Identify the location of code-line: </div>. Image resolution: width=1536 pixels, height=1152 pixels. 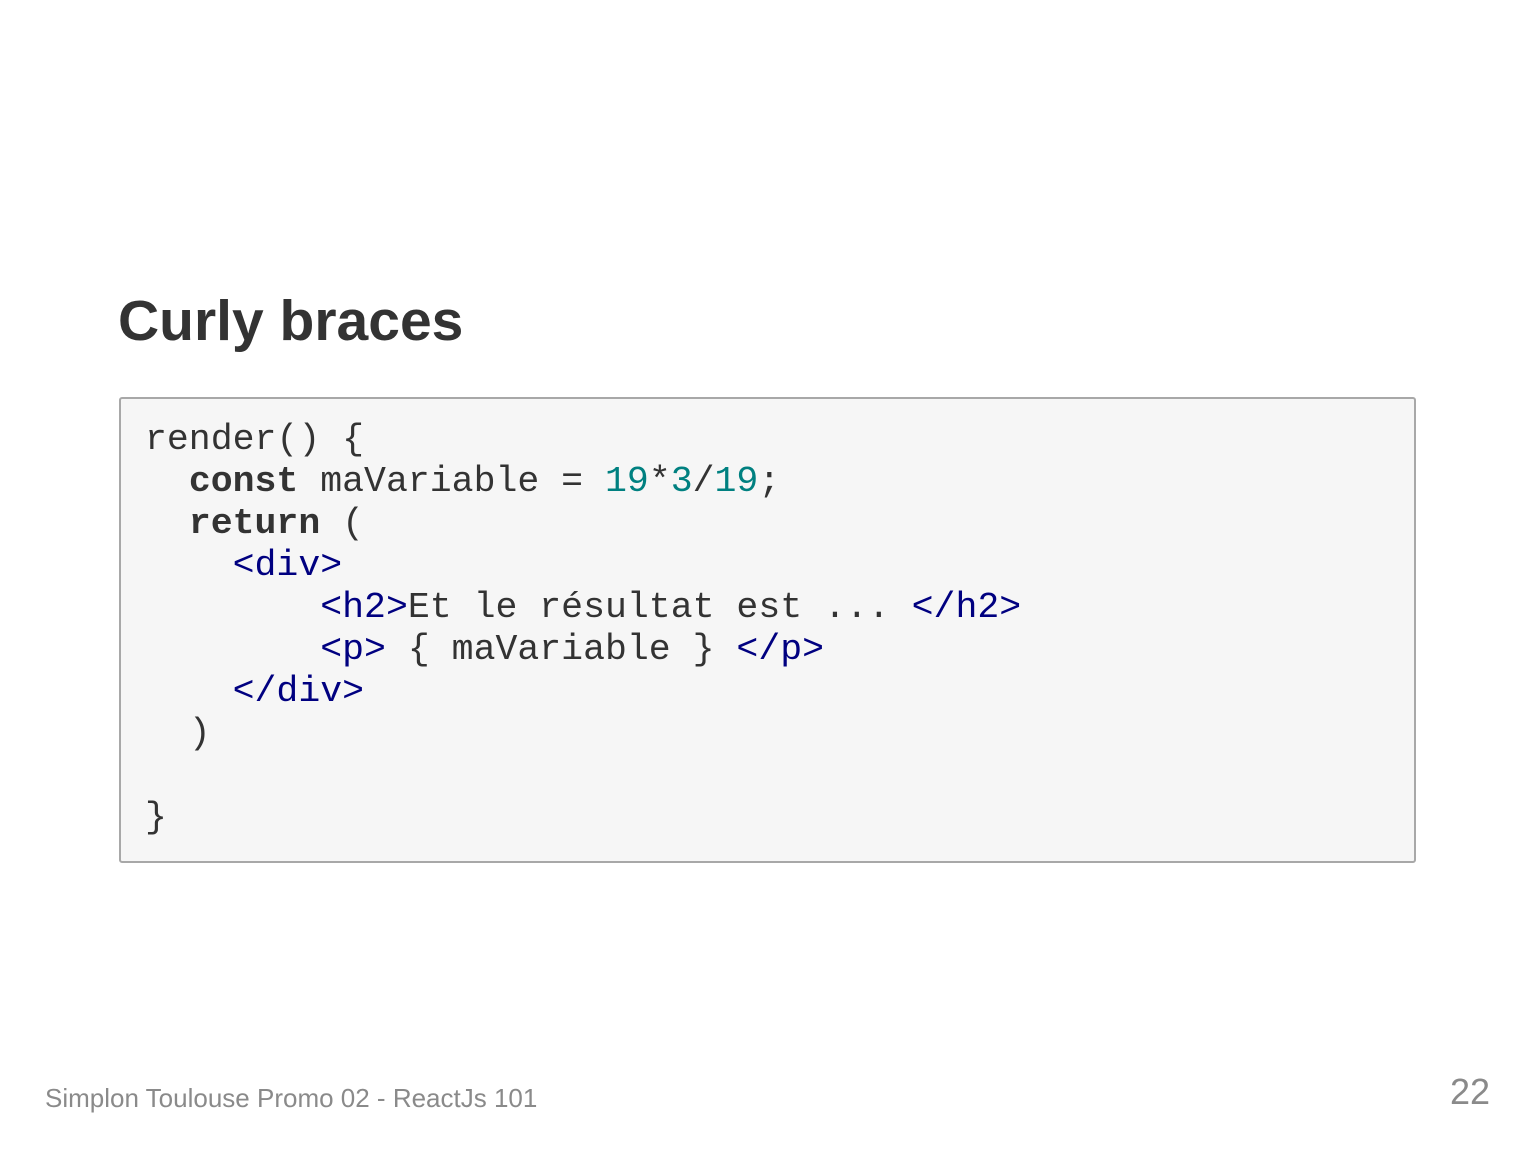
(779, 692).